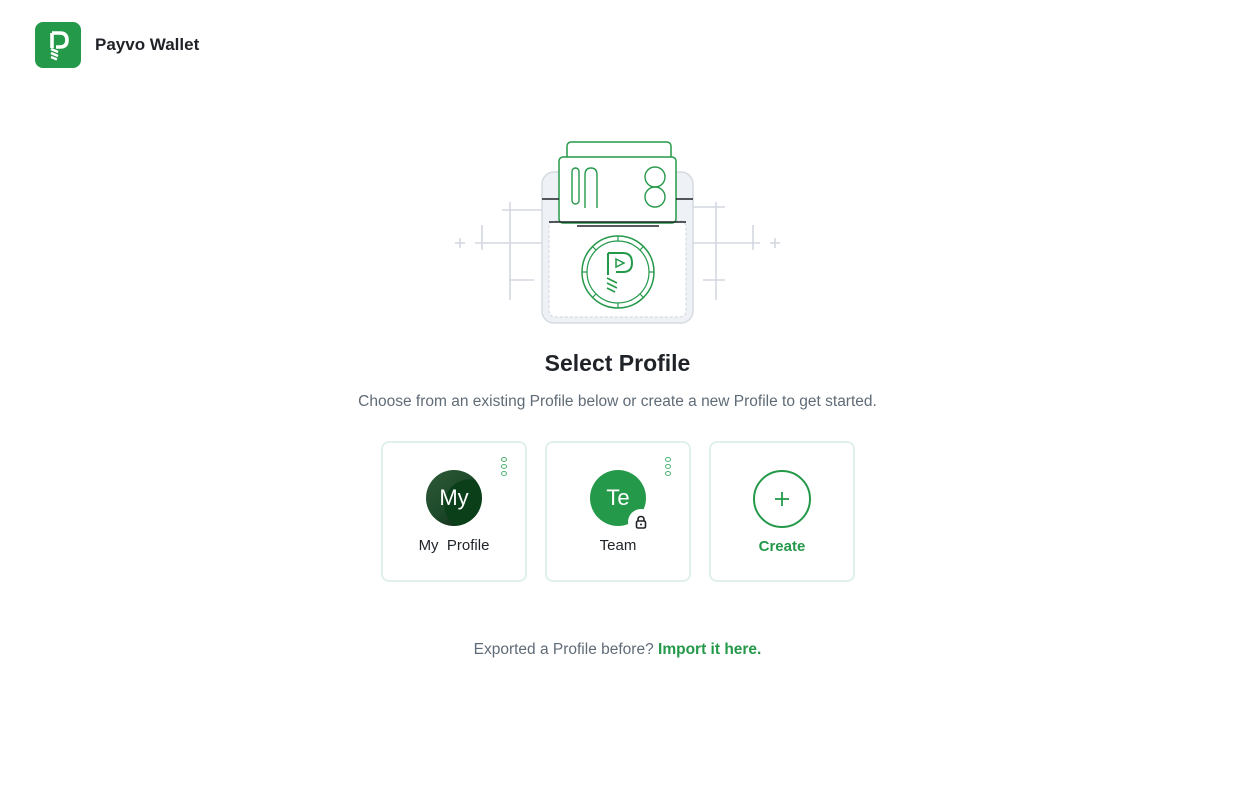  I want to click on avatar-initials: Te, so click(618, 497).